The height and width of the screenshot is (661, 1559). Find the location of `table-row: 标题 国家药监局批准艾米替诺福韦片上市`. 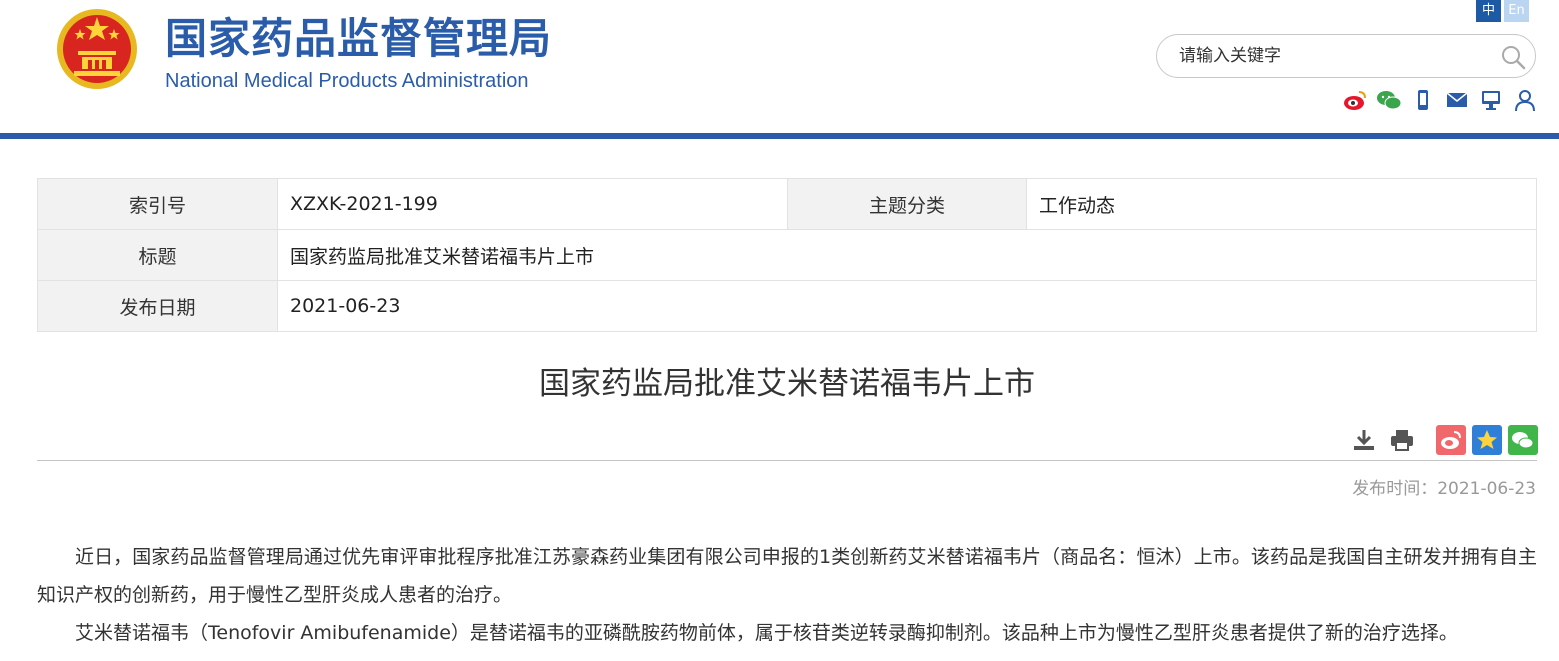

table-row: 标题 国家药监局批准艾米替诺福韦片上市 is located at coordinates (787, 255).